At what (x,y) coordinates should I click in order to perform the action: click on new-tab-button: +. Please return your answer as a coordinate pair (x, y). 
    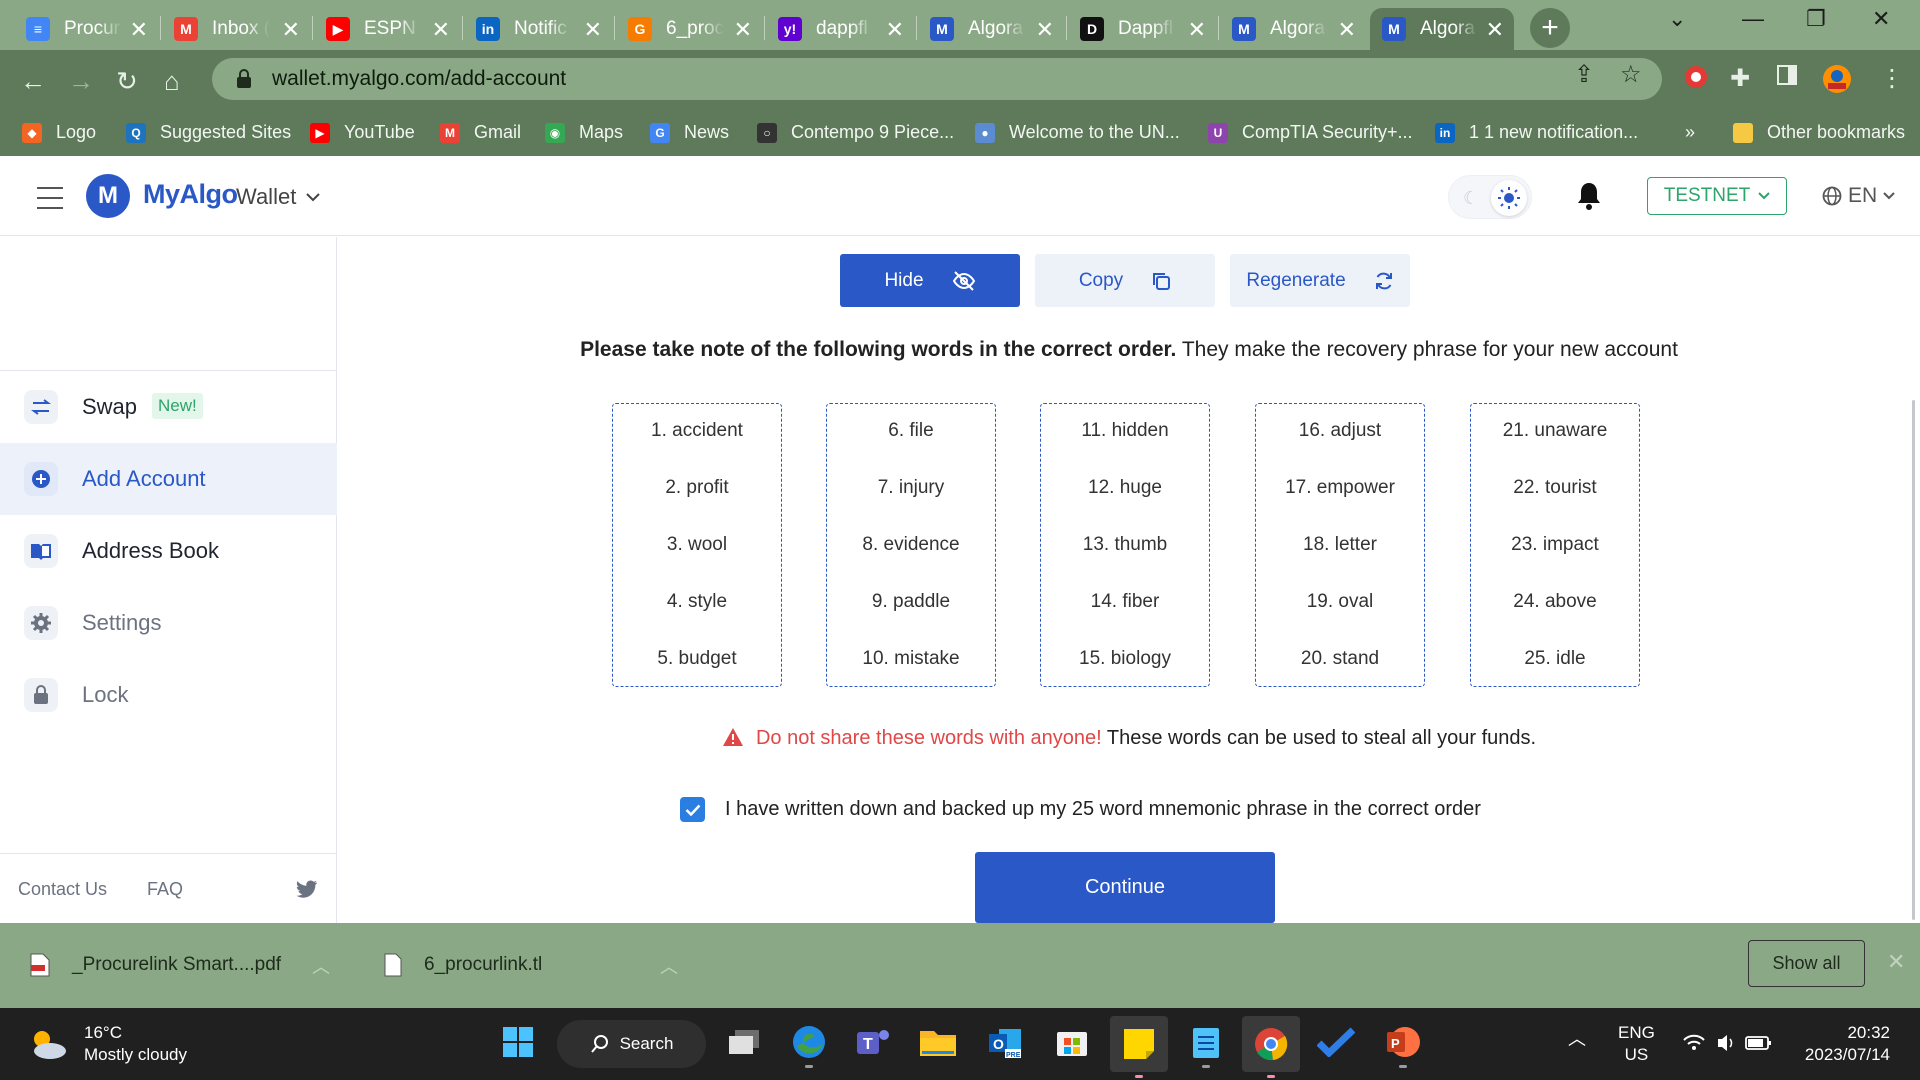
    Looking at the image, I should click on (1550, 28).